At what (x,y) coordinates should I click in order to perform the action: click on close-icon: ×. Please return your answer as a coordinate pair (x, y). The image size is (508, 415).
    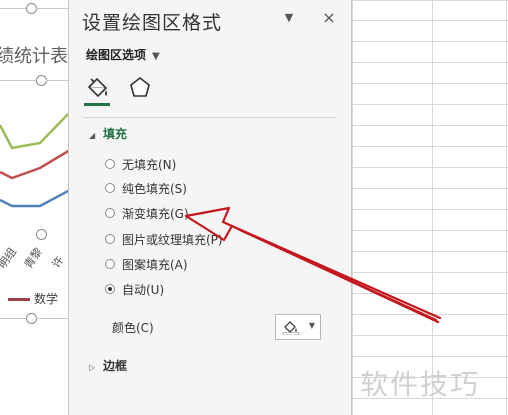
    Looking at the image, I should click on (329, 17).